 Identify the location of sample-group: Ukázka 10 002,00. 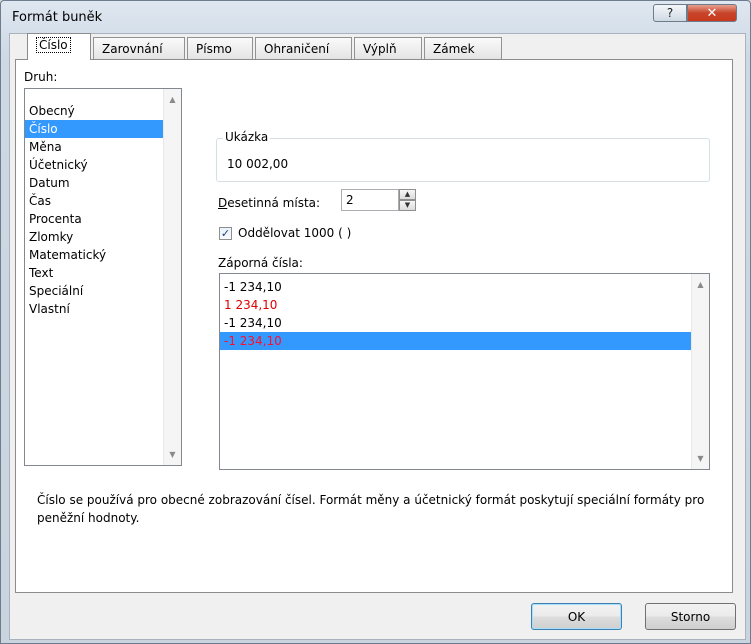
(463, 156).